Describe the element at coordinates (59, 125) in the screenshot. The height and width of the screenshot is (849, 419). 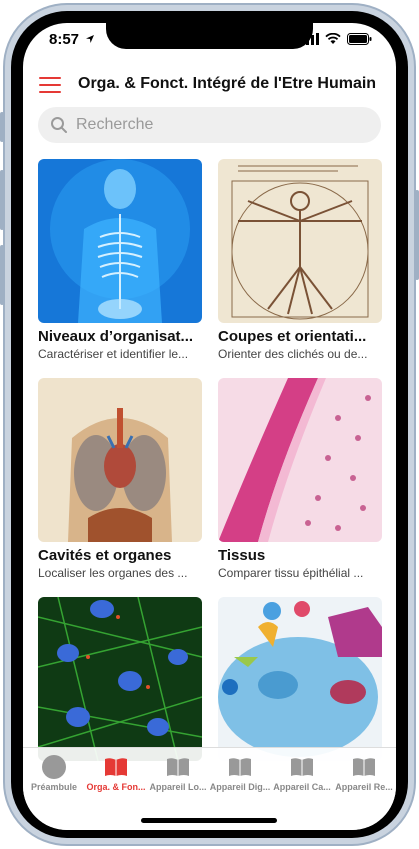
I see `search-icon` at that location.